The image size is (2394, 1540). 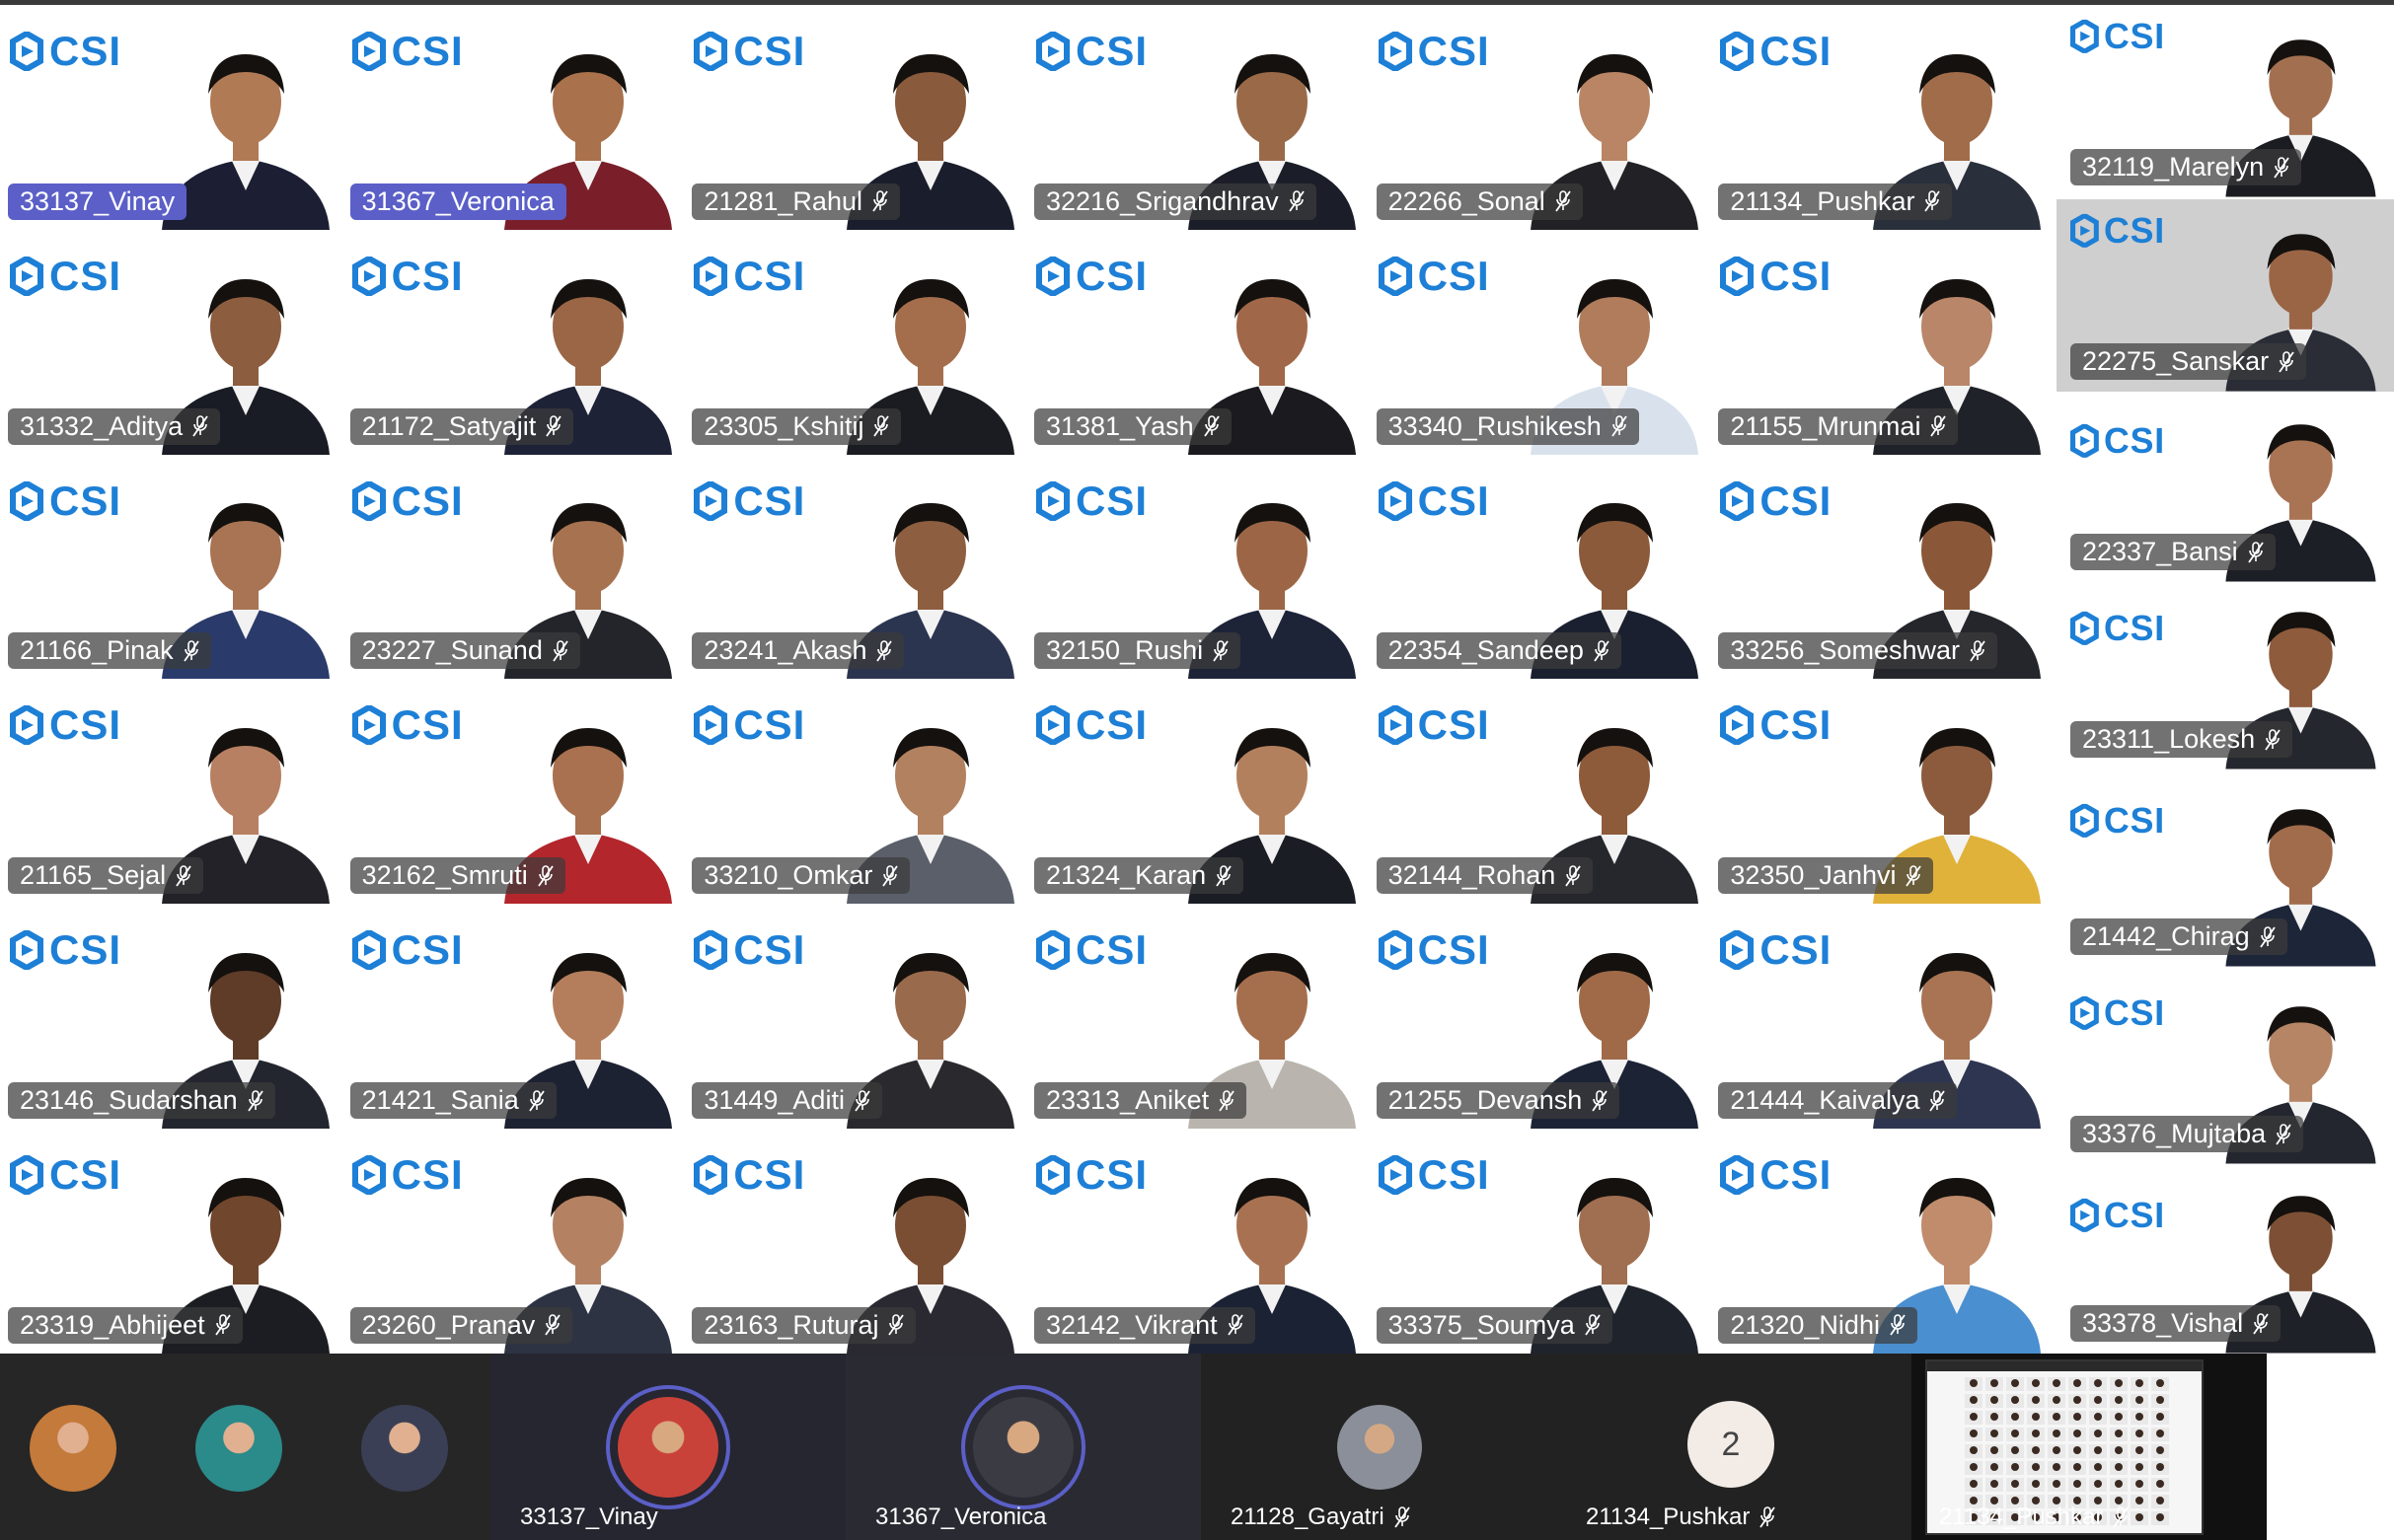 I want to click on video-tile: CSI 31367_Veronica, so click(x=513, y=117).